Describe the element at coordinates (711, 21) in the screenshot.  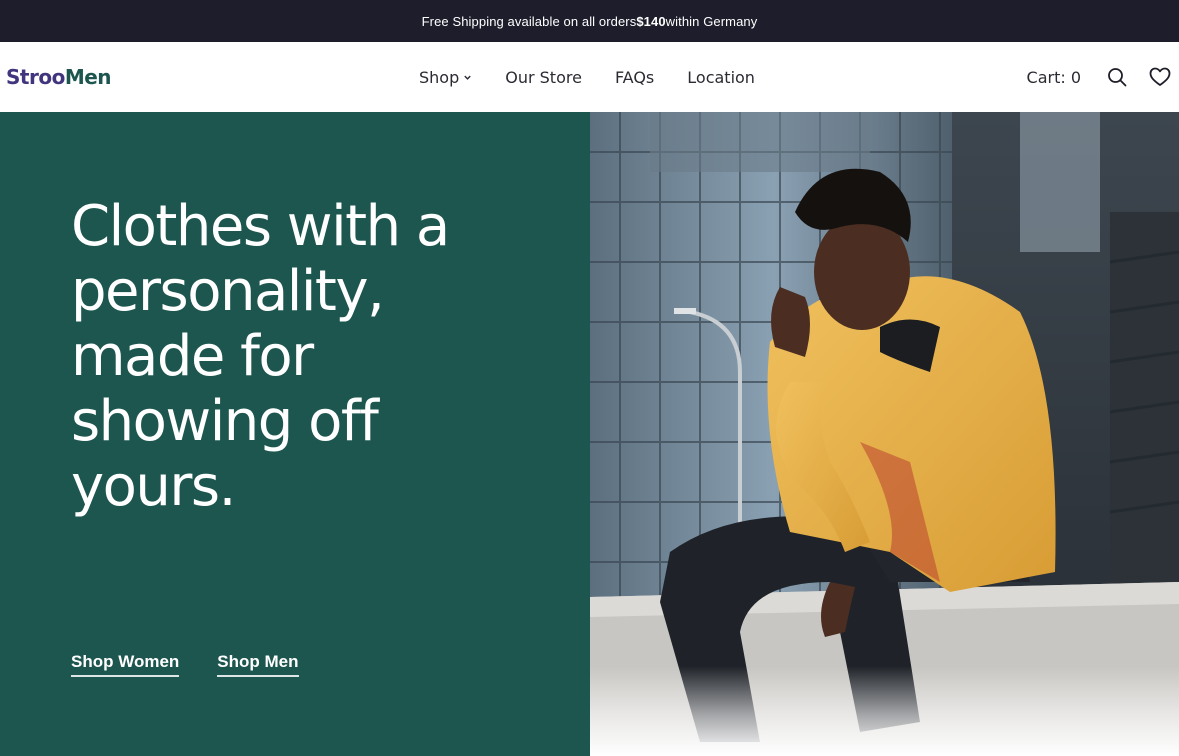
I see `announcement-text-after: within Germany` at that location.